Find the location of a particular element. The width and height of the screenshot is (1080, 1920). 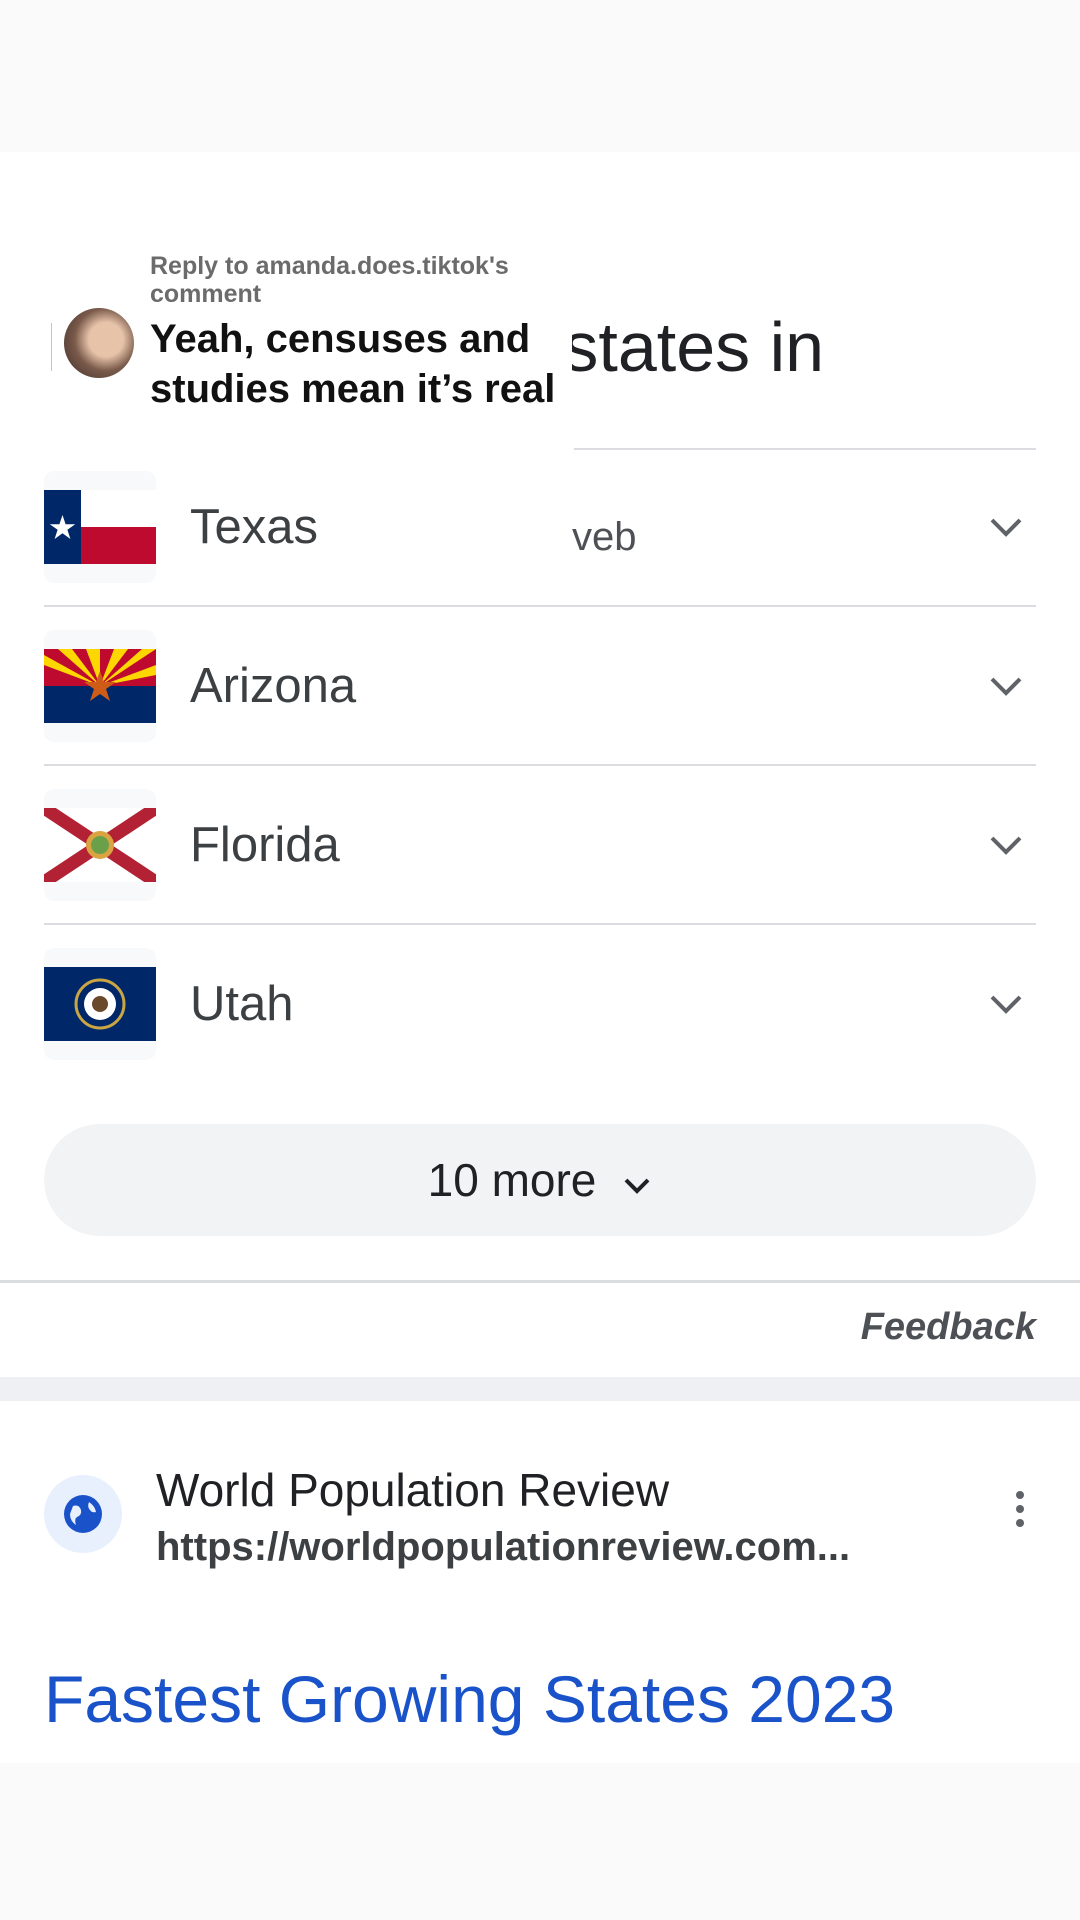

results-separator is located at coordinates (540, 1389).